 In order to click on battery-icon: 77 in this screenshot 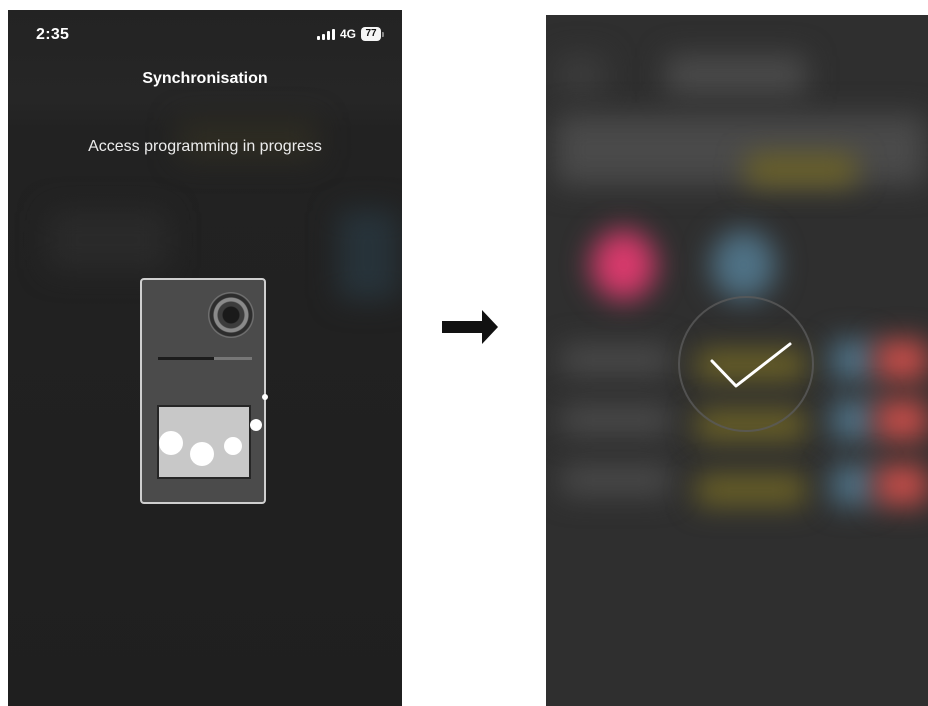, I will do `click(372, 34)`.